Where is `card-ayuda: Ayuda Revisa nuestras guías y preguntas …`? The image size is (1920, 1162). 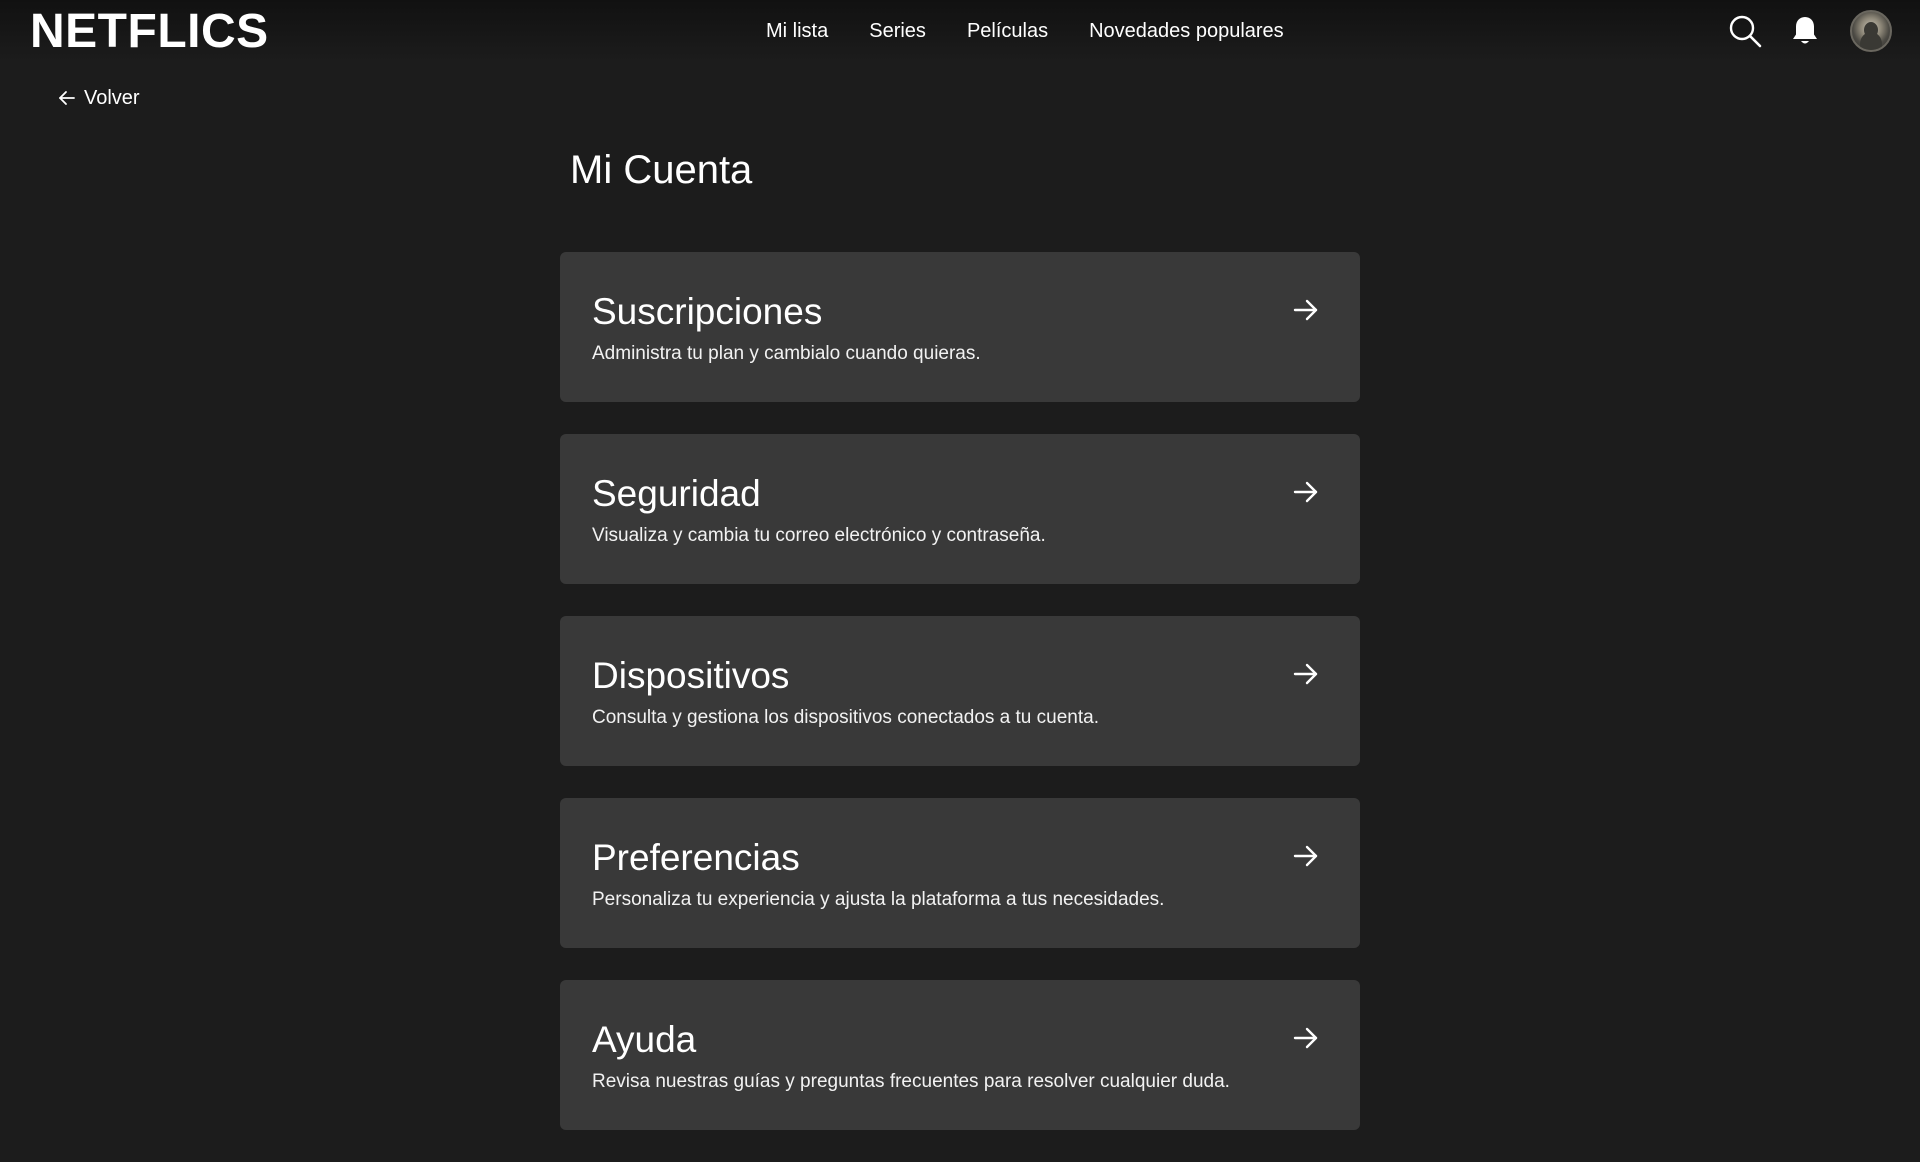
card-ayuda: Ayuda Revisa nuestras guías y preguntas … is located at coordinates (960, 1055).